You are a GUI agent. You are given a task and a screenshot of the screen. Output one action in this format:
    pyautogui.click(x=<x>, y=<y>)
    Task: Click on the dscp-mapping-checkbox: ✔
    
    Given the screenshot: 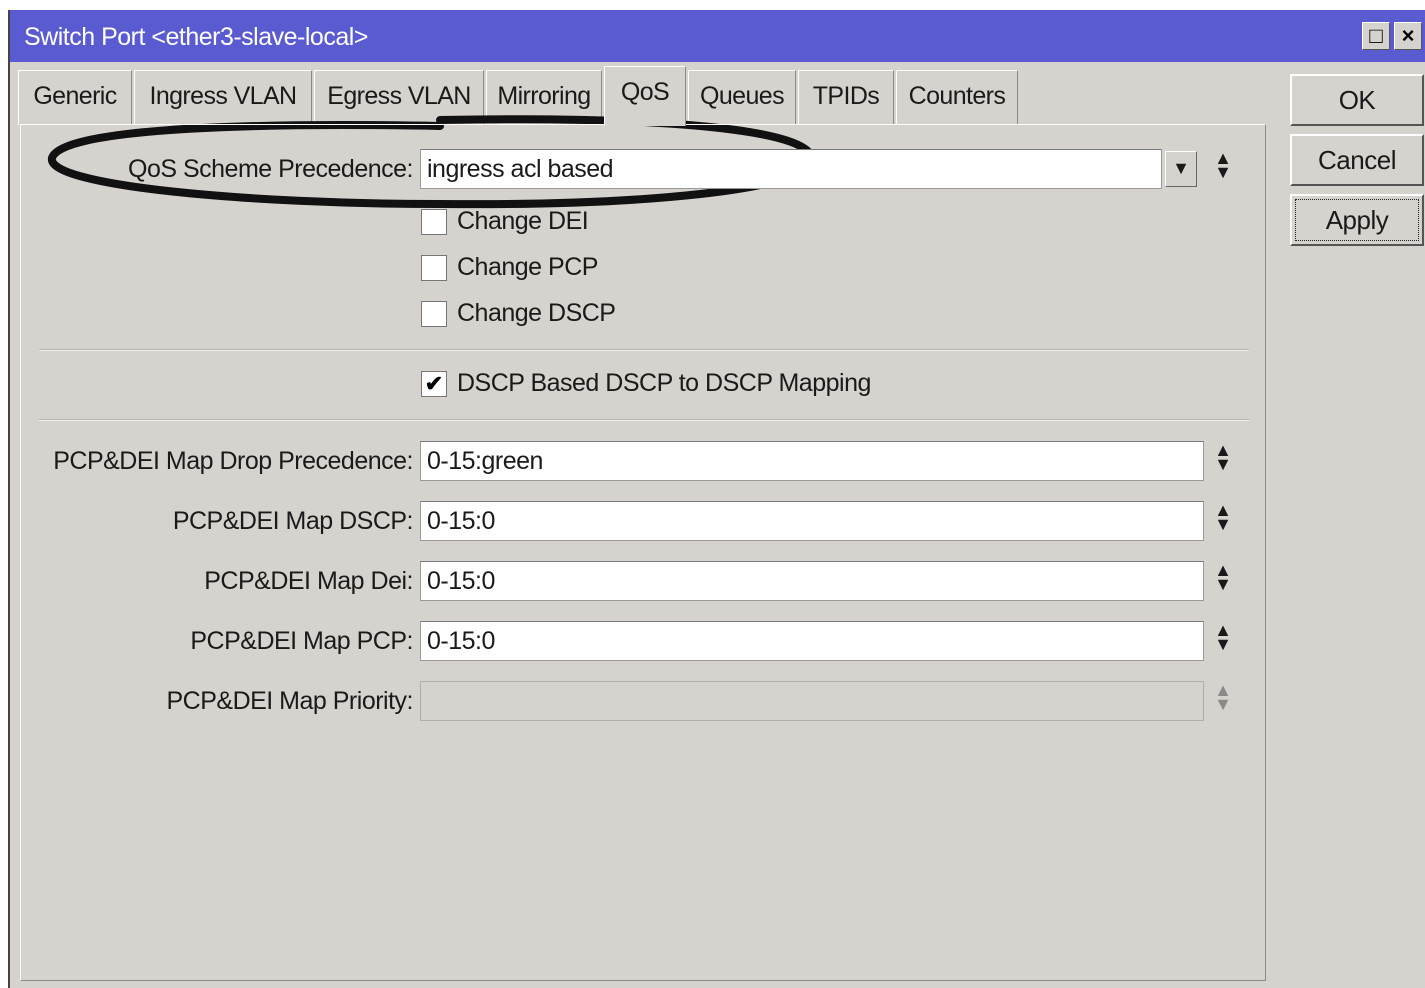 What is the action you would take?
    pyautogui.click(x=434, y=384)
    